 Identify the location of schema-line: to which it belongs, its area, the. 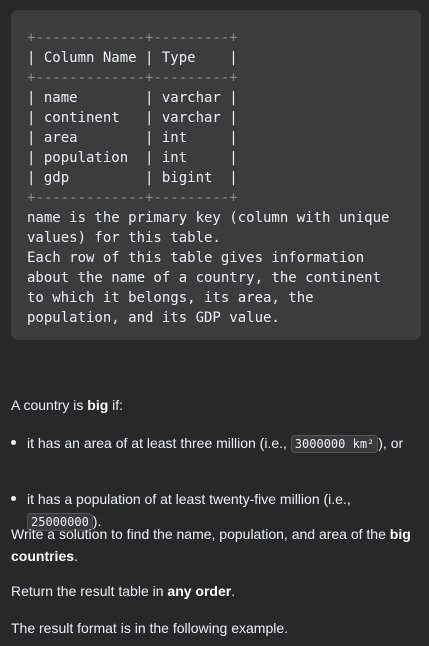
(170, 298).